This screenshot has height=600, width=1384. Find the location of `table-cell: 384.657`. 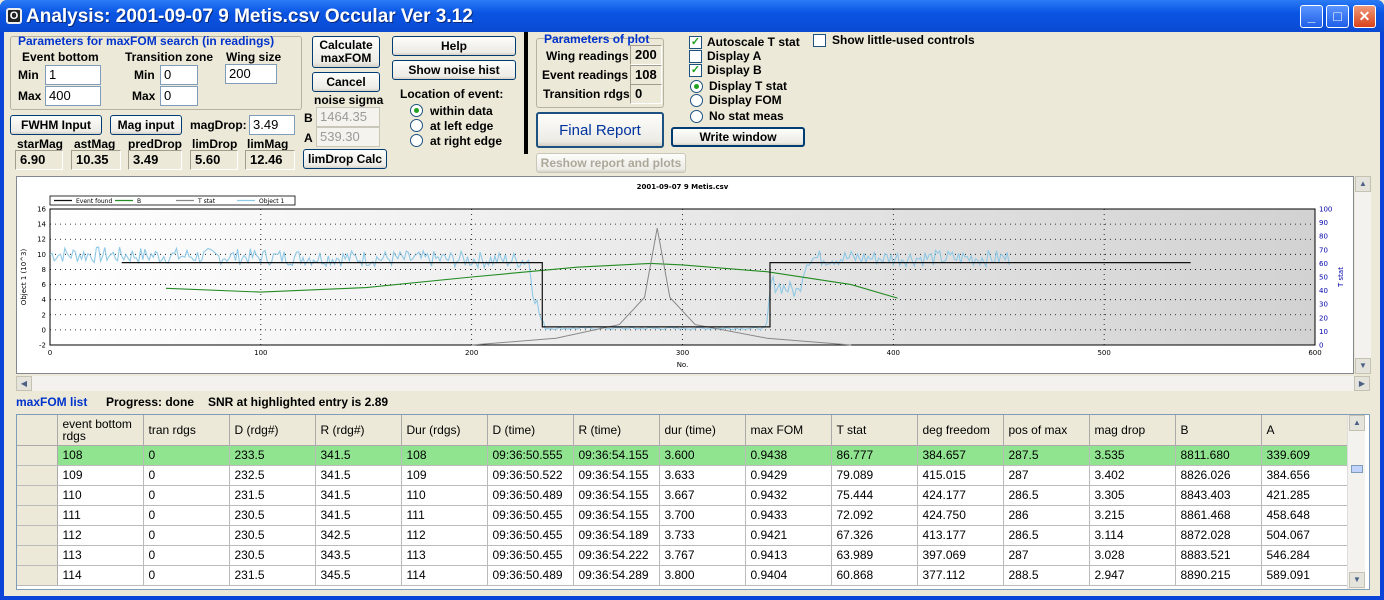

table-cell: 384.657 is located at coordinates (960, 455).